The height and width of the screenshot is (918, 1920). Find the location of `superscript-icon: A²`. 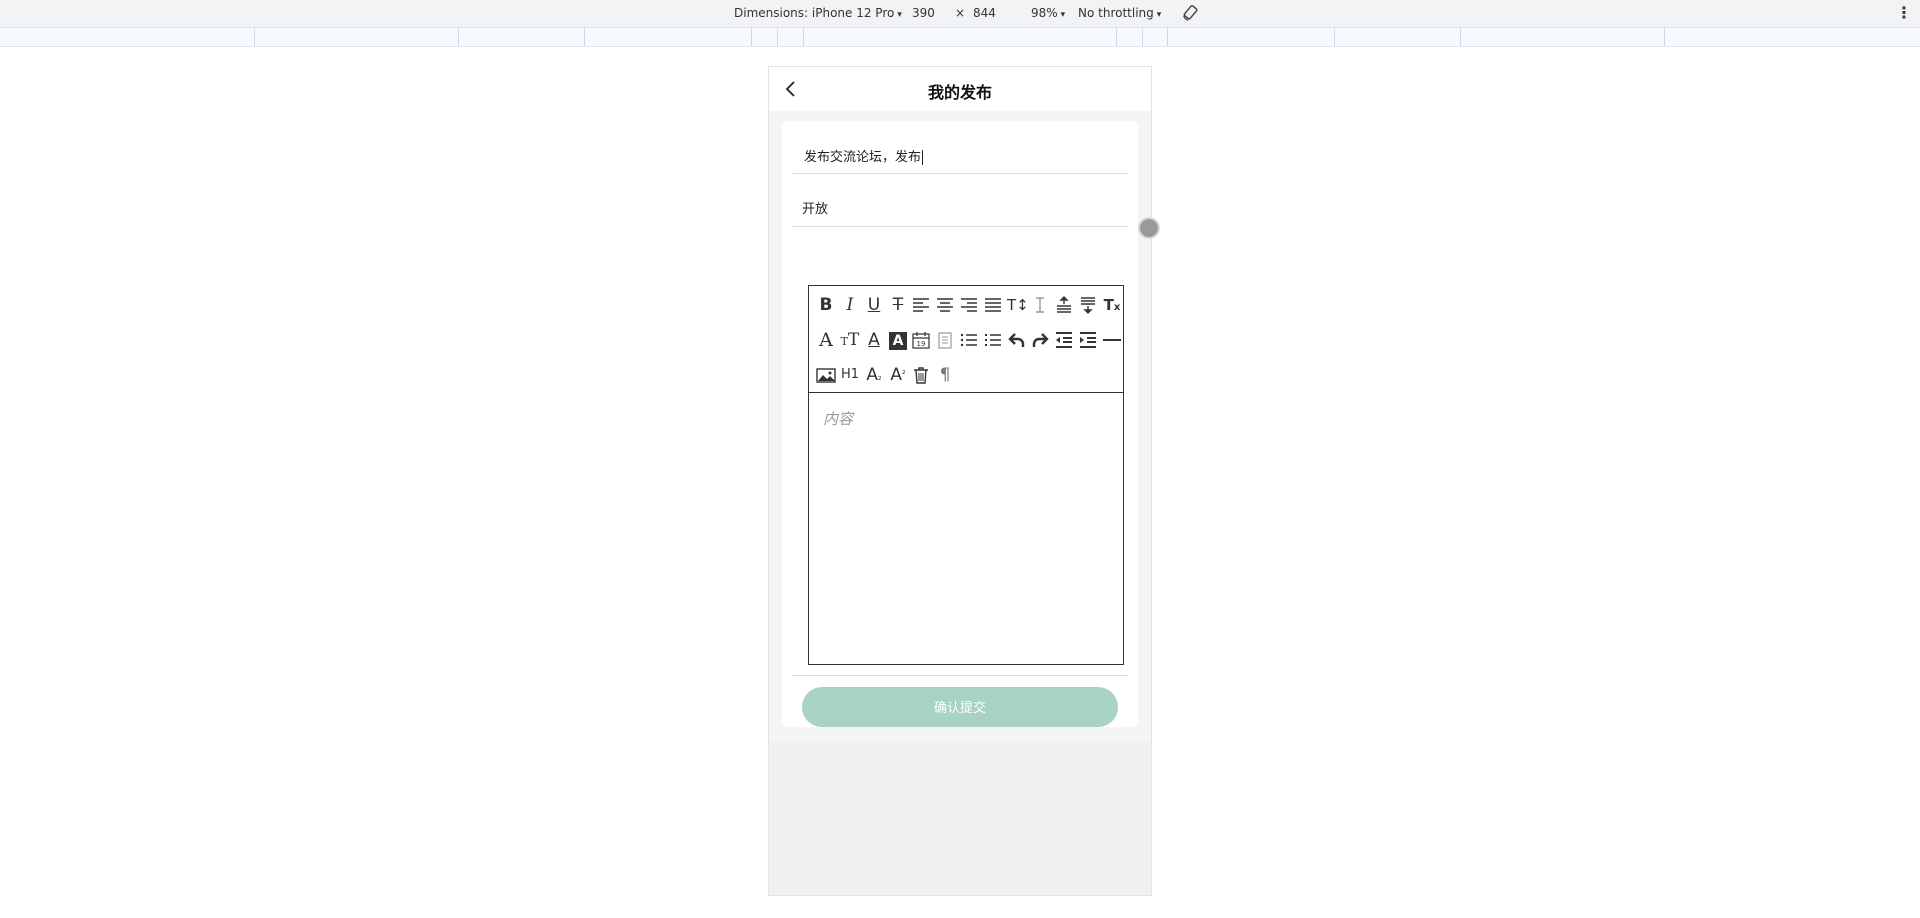

superscript-icon: A² is located at coordinates (898, 375).